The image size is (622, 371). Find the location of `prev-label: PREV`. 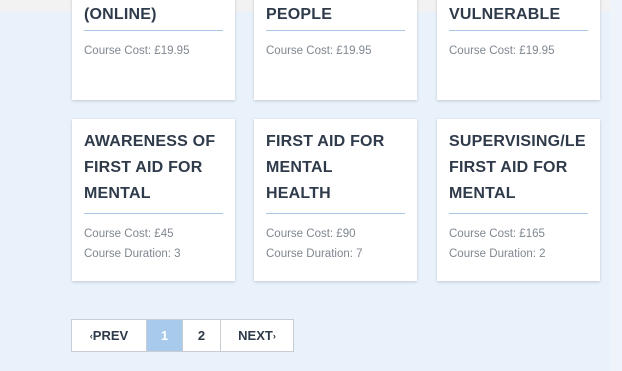

prev-label: PREV is located at coordinates (110, 335).